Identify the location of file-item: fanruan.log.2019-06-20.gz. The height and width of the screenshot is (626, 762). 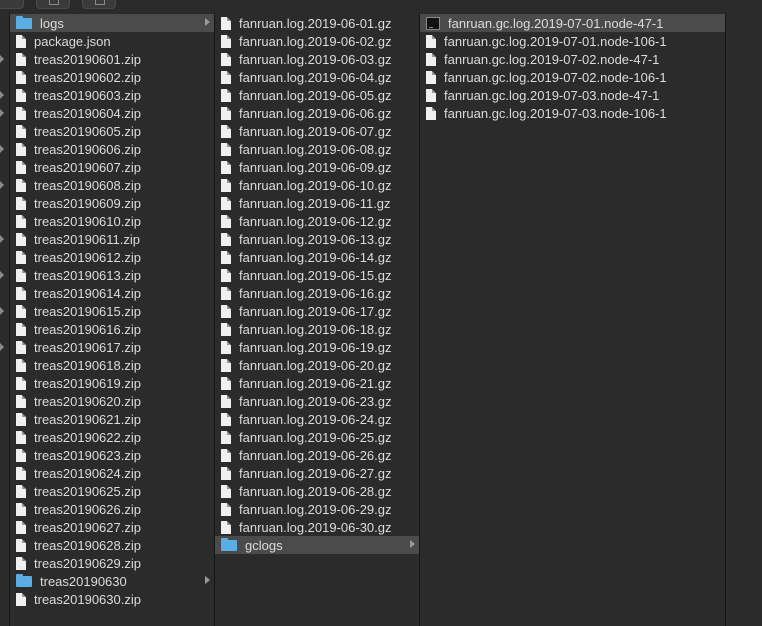
(317, 365).